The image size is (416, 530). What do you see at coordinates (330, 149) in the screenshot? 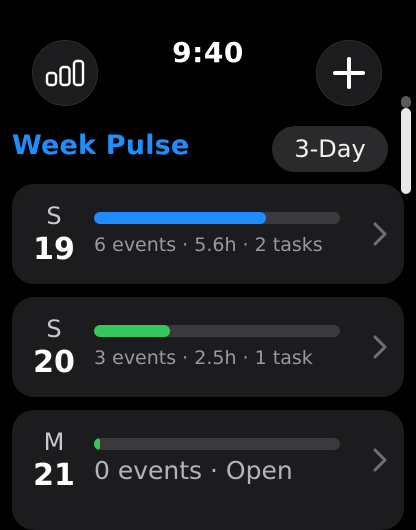
I see `range-toggle-button: 3-Day` at bounding box center [330, 149].